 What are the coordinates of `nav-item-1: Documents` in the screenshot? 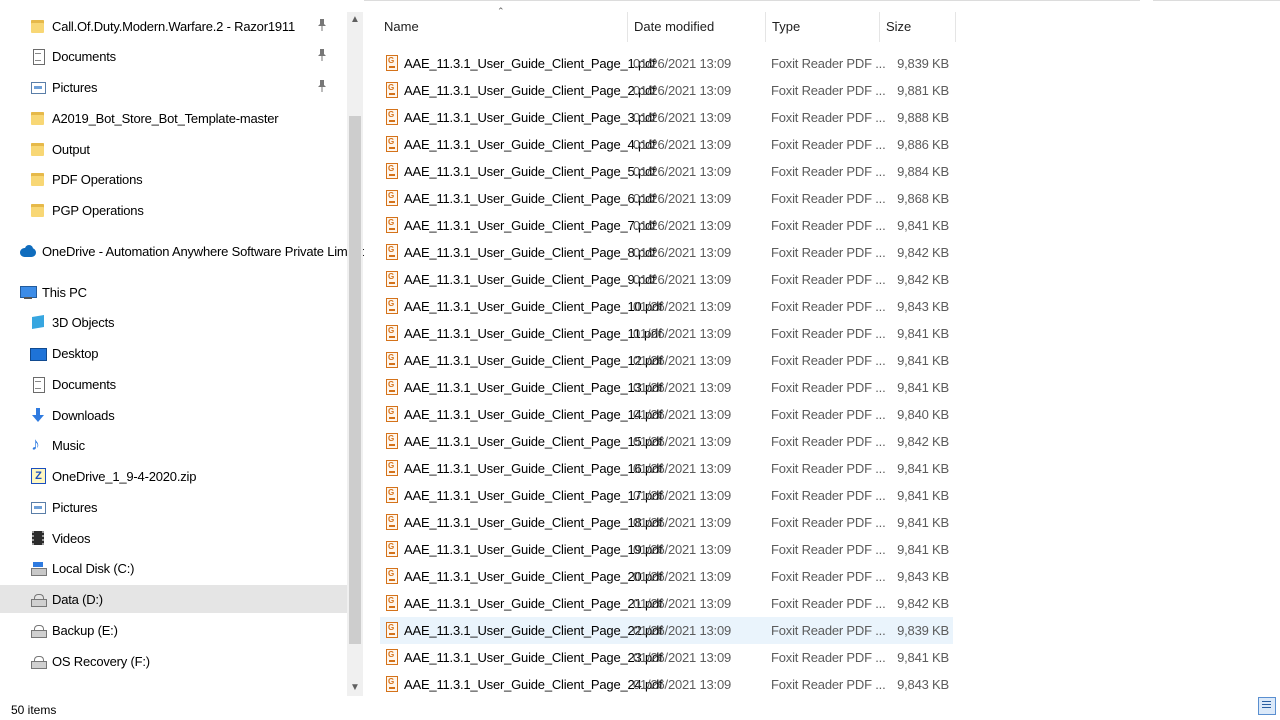 It's located at (173, 56).